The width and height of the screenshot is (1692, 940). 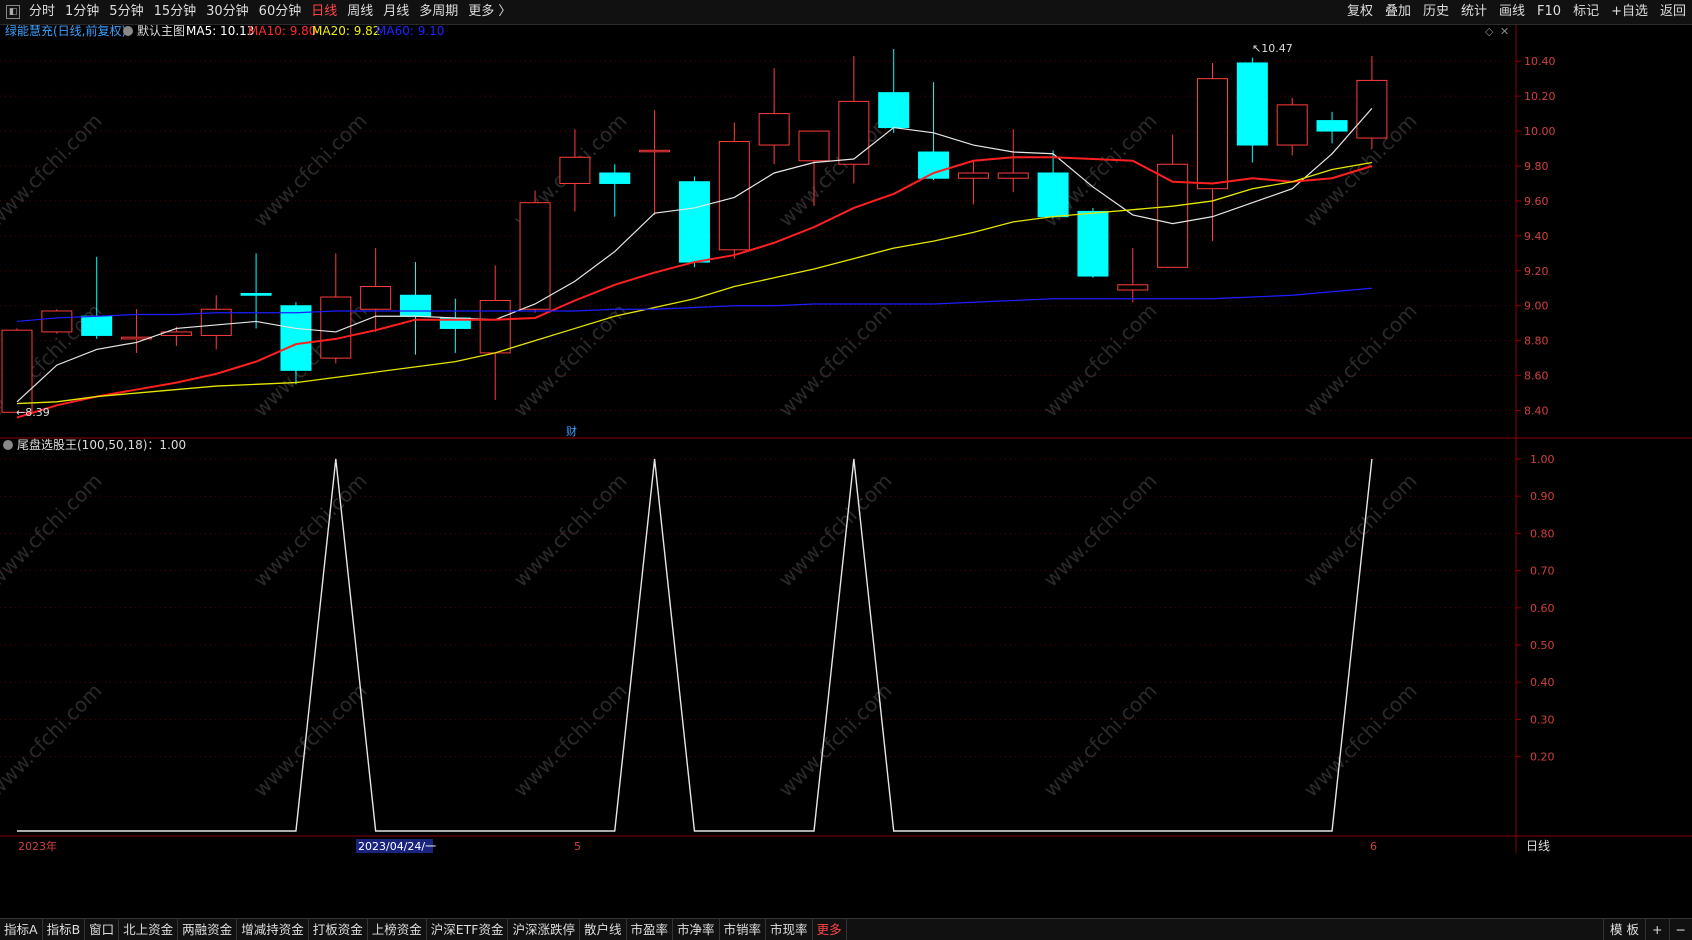 I want to click on period-tab-5: 60分钟, so click(x=280, y=12).